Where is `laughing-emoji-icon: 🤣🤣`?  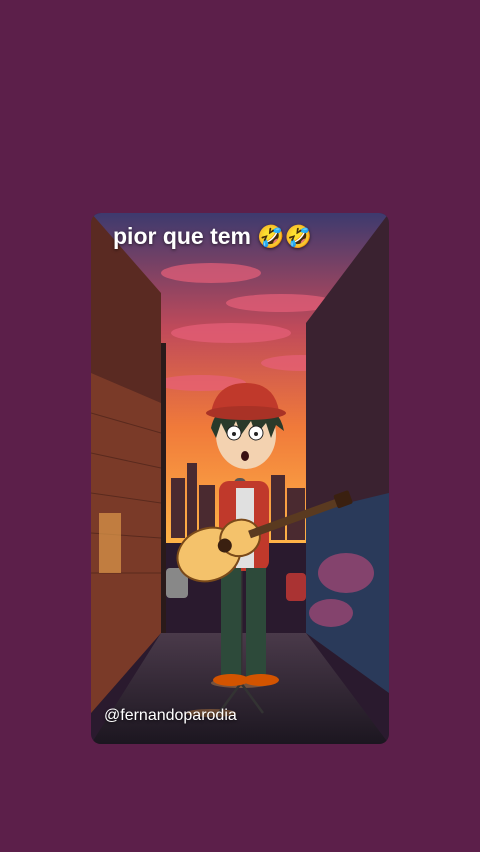 laughing-emoji-icon: 🤣🤣 is located at coordinates (285, 237).